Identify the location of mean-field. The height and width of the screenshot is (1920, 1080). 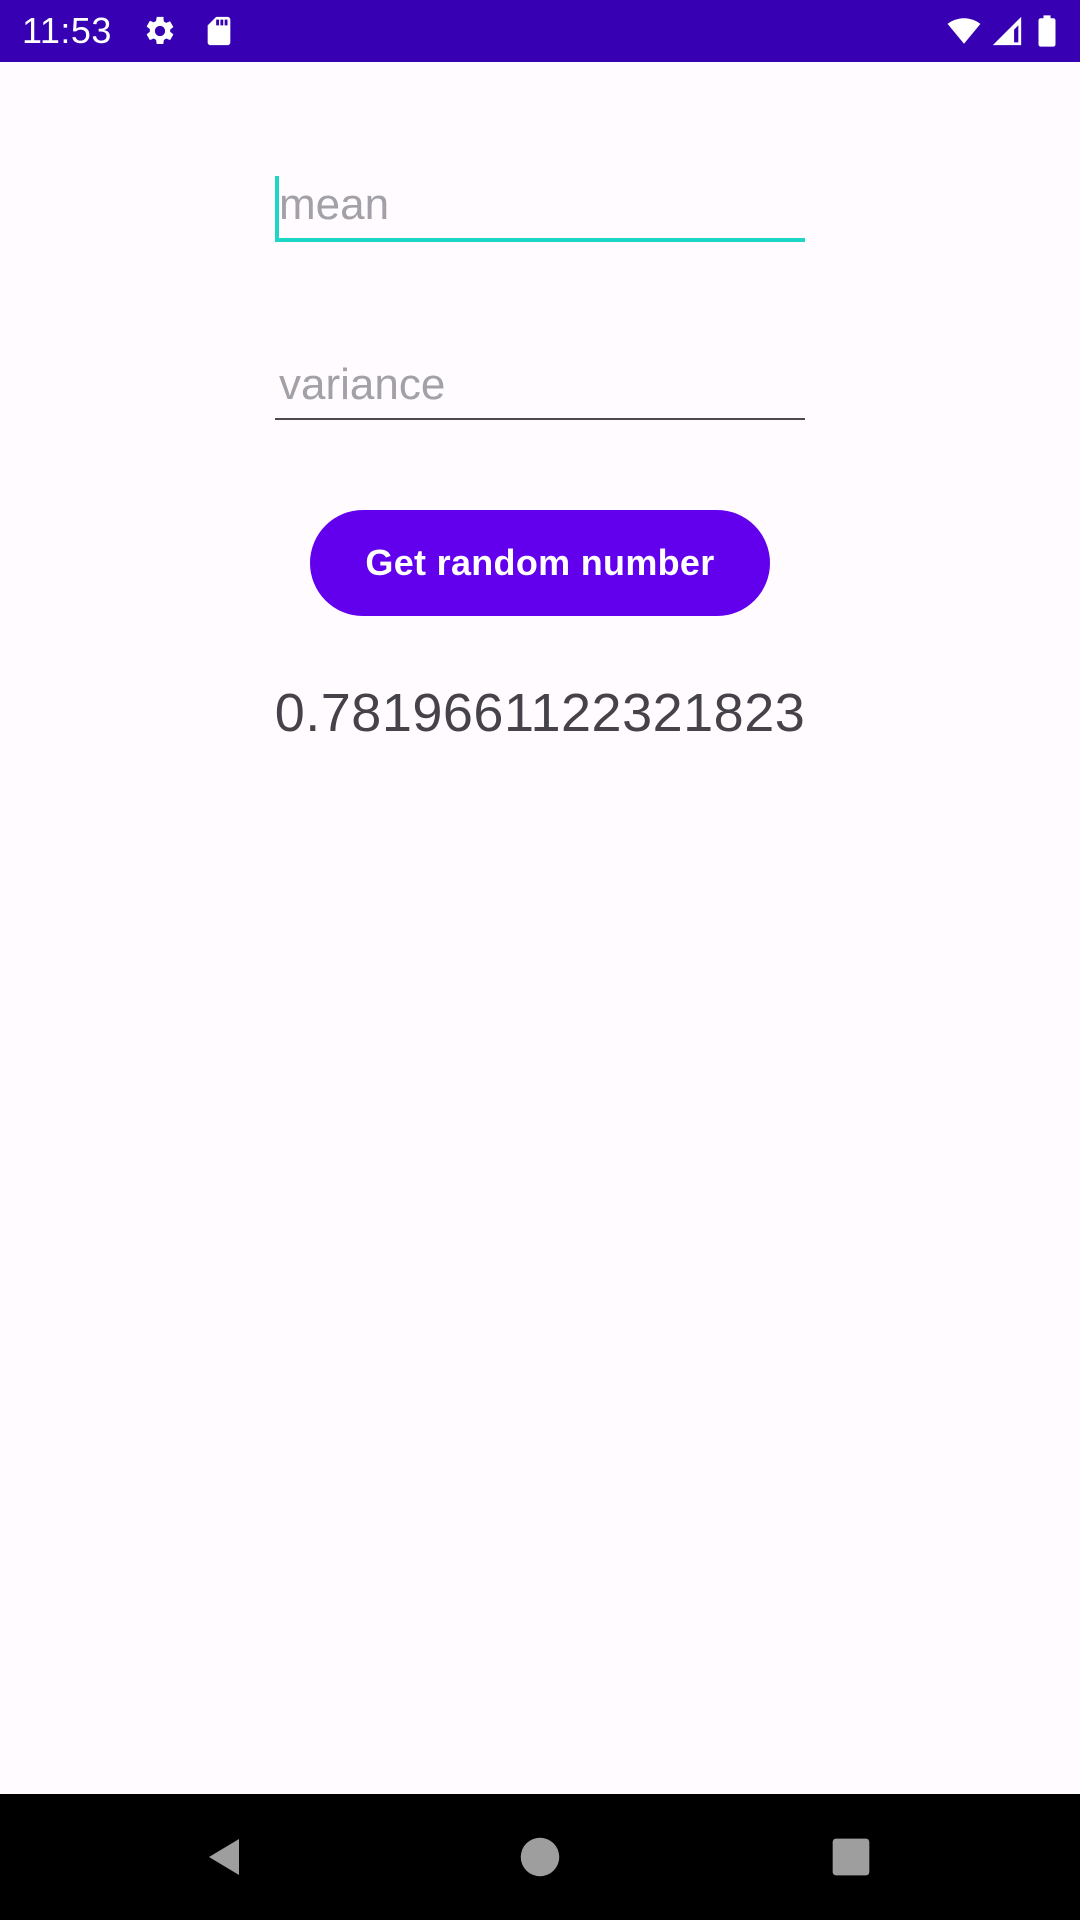
(540, 207).